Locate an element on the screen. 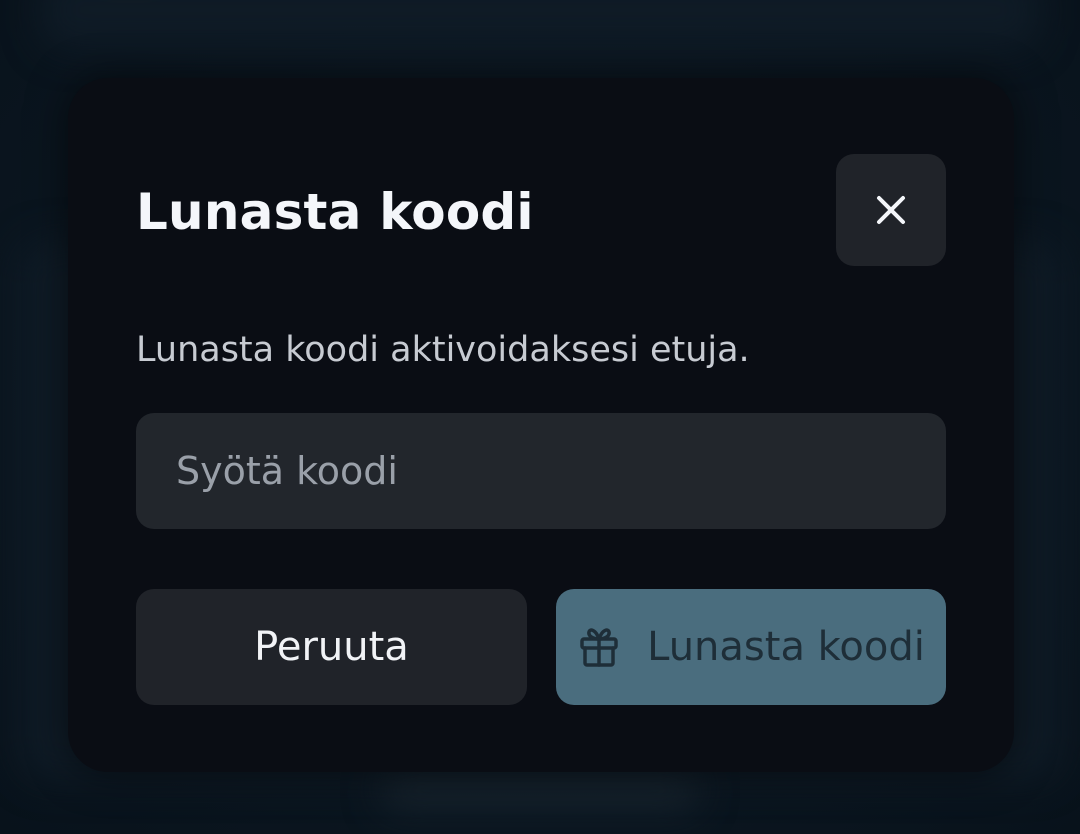 The image size is (1080, 834). close-button is located at coordinates (891, 210).